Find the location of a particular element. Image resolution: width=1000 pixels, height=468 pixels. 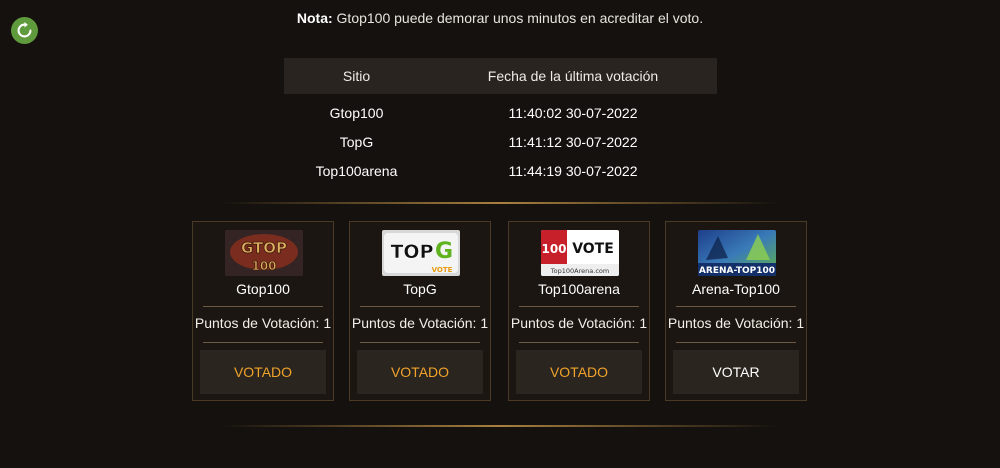

vote-button-top100arena: VOTADO is located at coordinates (579, 372).